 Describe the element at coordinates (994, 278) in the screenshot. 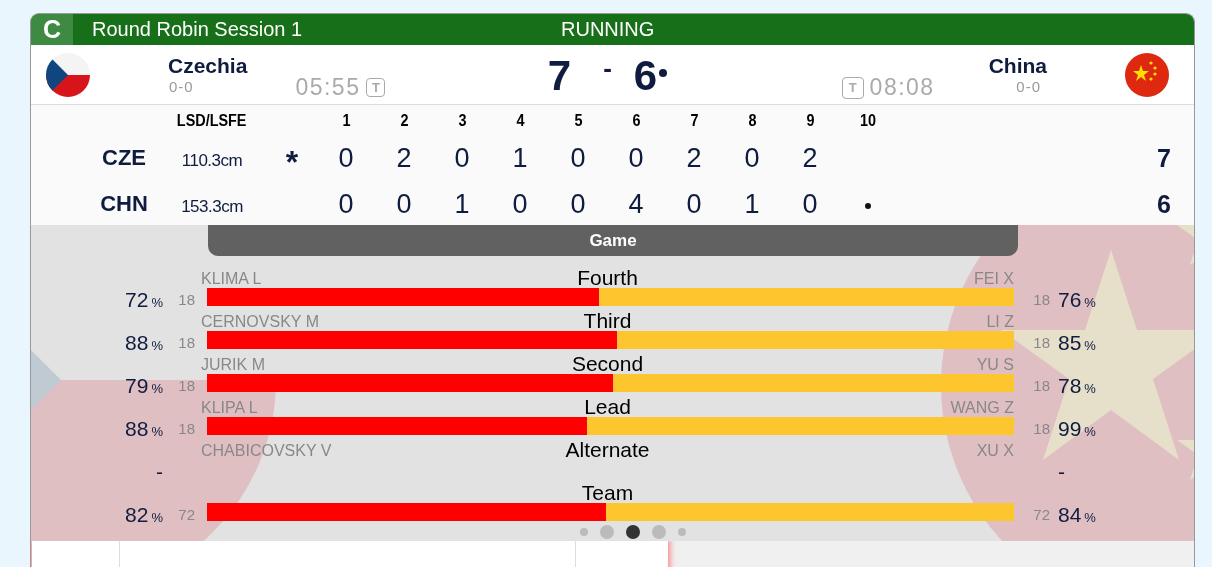

I see `player-name: FEI X` at that location.